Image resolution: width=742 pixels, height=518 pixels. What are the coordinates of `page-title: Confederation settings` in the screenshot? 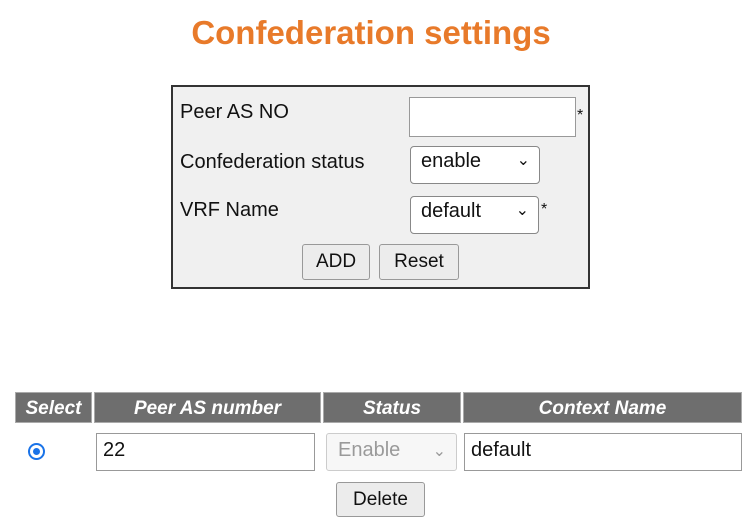 It's located at (371, 32).